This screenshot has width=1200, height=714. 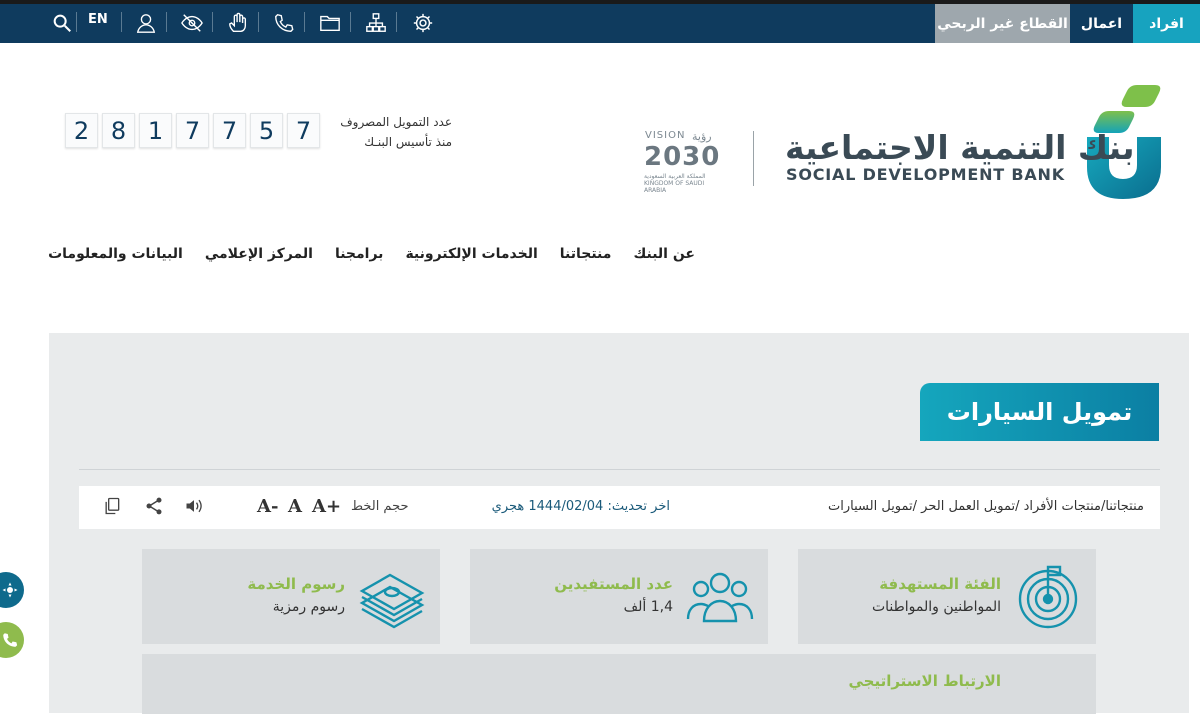 What do you see at coordinates (960, 147) in the screenshot?
I see `bank-name-arabic: بنك التنمية الاجتماعية` at bounding box center [960, 147].